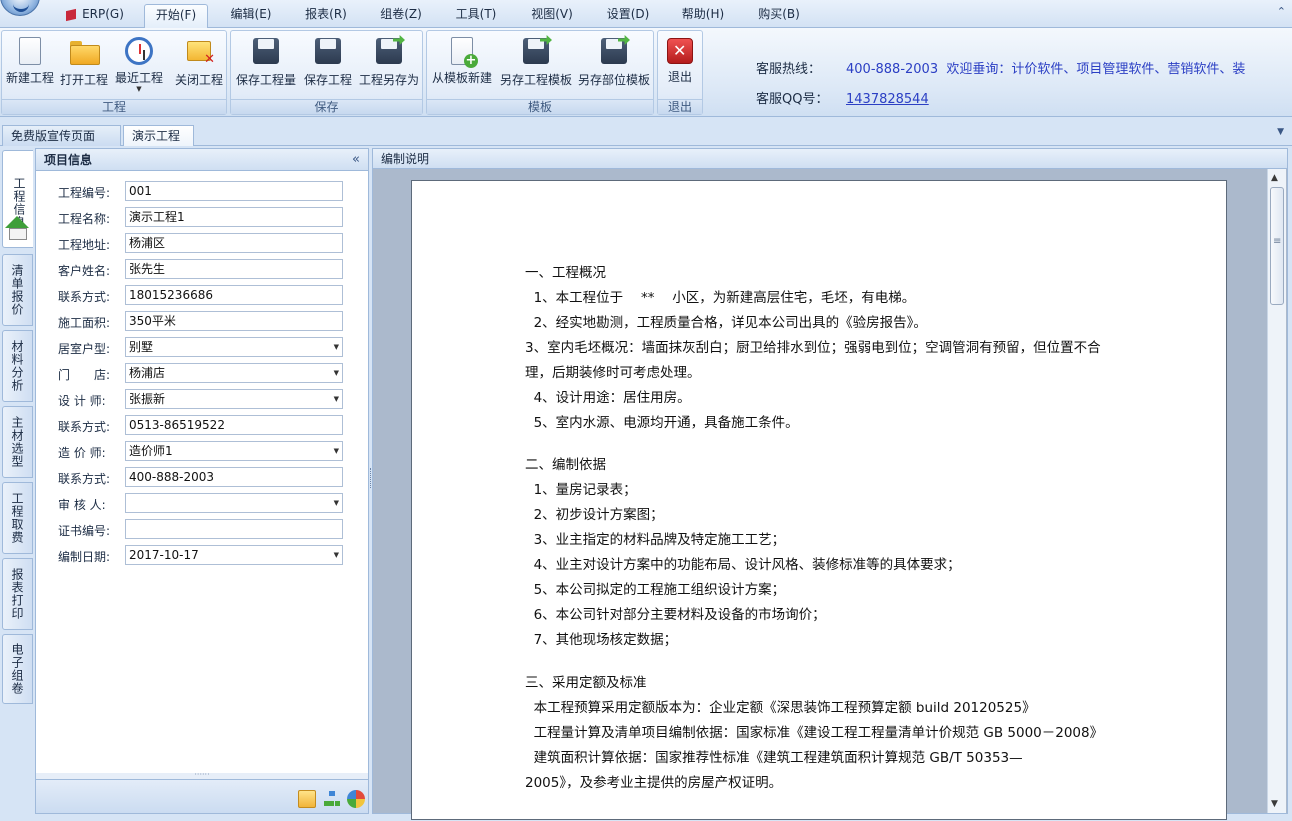 Image resolution: width=1292 pixels, height=821 pixels. I want to click on vertical-scrollbar: ▲ ▼, so click(1276, 491).